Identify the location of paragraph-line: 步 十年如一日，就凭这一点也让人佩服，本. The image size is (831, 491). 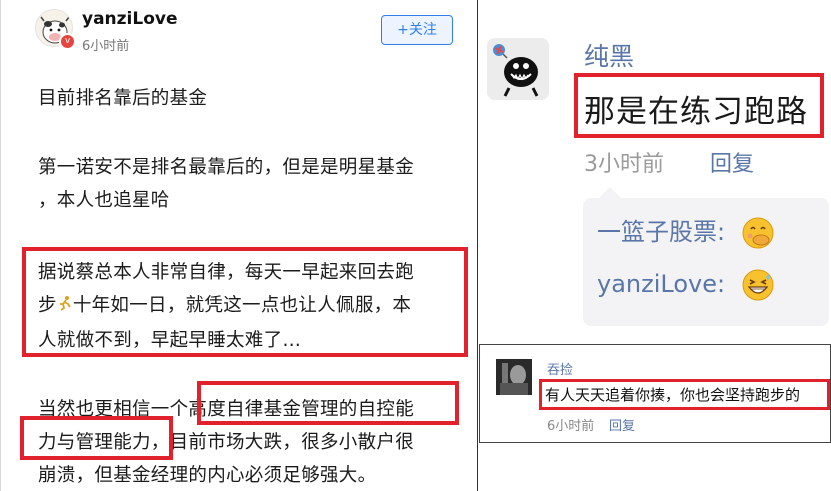
(248, 306).